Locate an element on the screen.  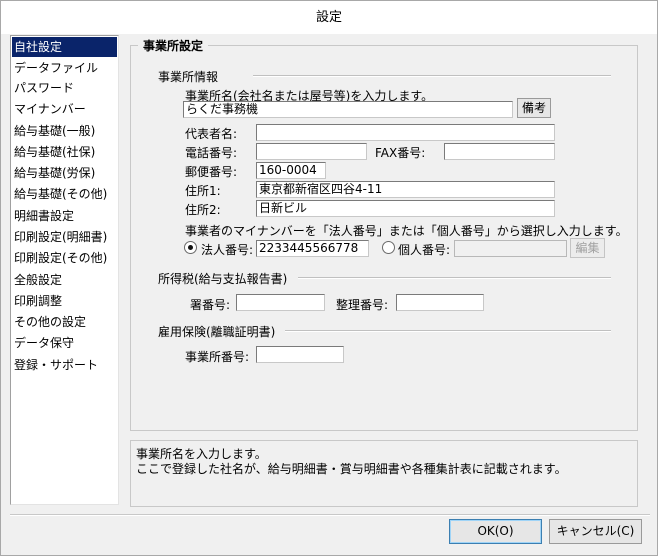
personal-number-radio is located at coordinates (388, 247).